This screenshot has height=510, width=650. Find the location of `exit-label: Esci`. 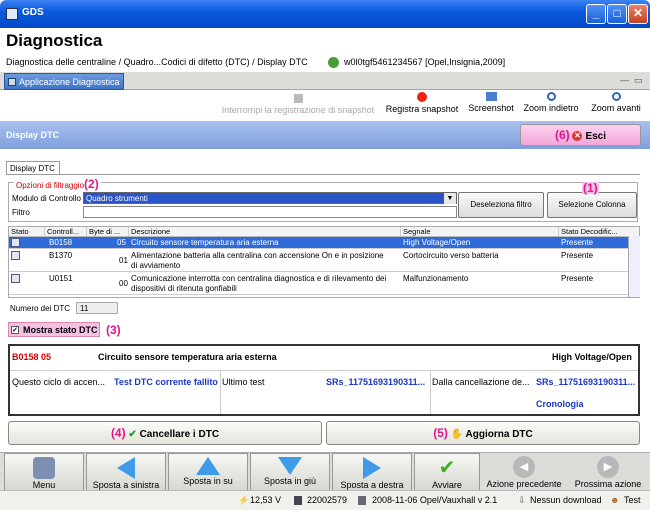

exit-label: Esci is located at coordinates (596, 136).